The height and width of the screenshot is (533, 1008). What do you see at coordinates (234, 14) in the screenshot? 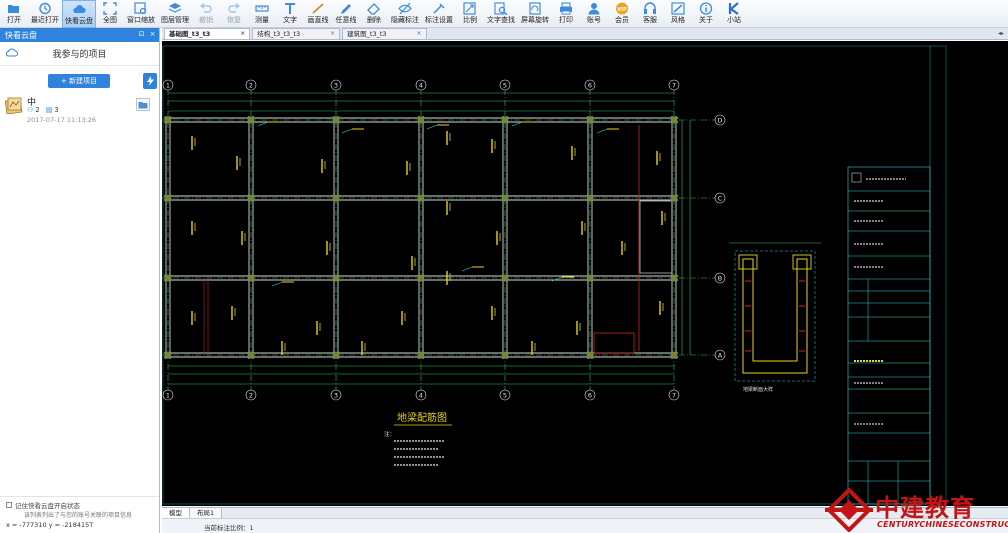
I see `toolbar-button-redo: 恢复` at bounding box center [234, 14].